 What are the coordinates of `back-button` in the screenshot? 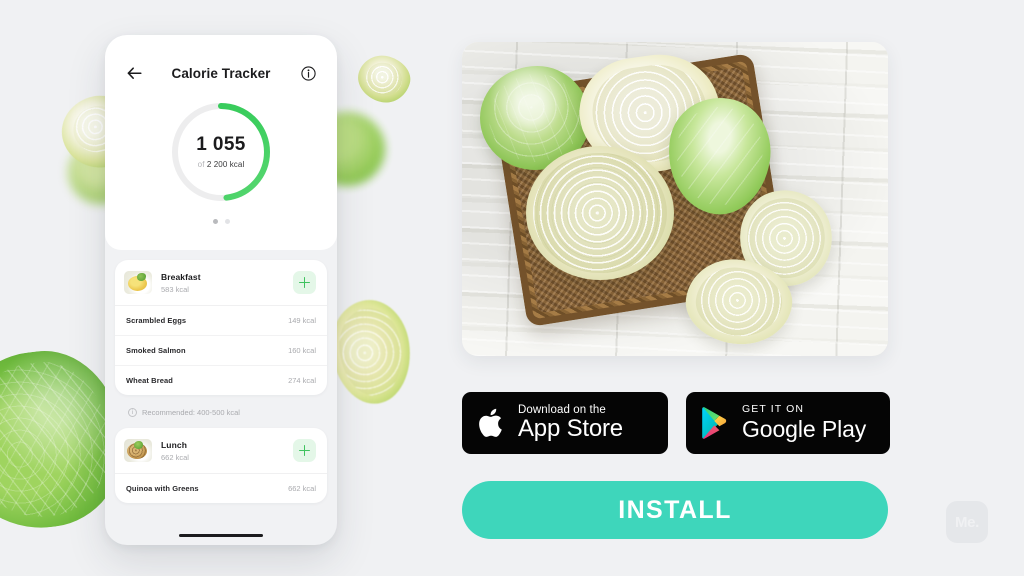 It's located at (134, 73).